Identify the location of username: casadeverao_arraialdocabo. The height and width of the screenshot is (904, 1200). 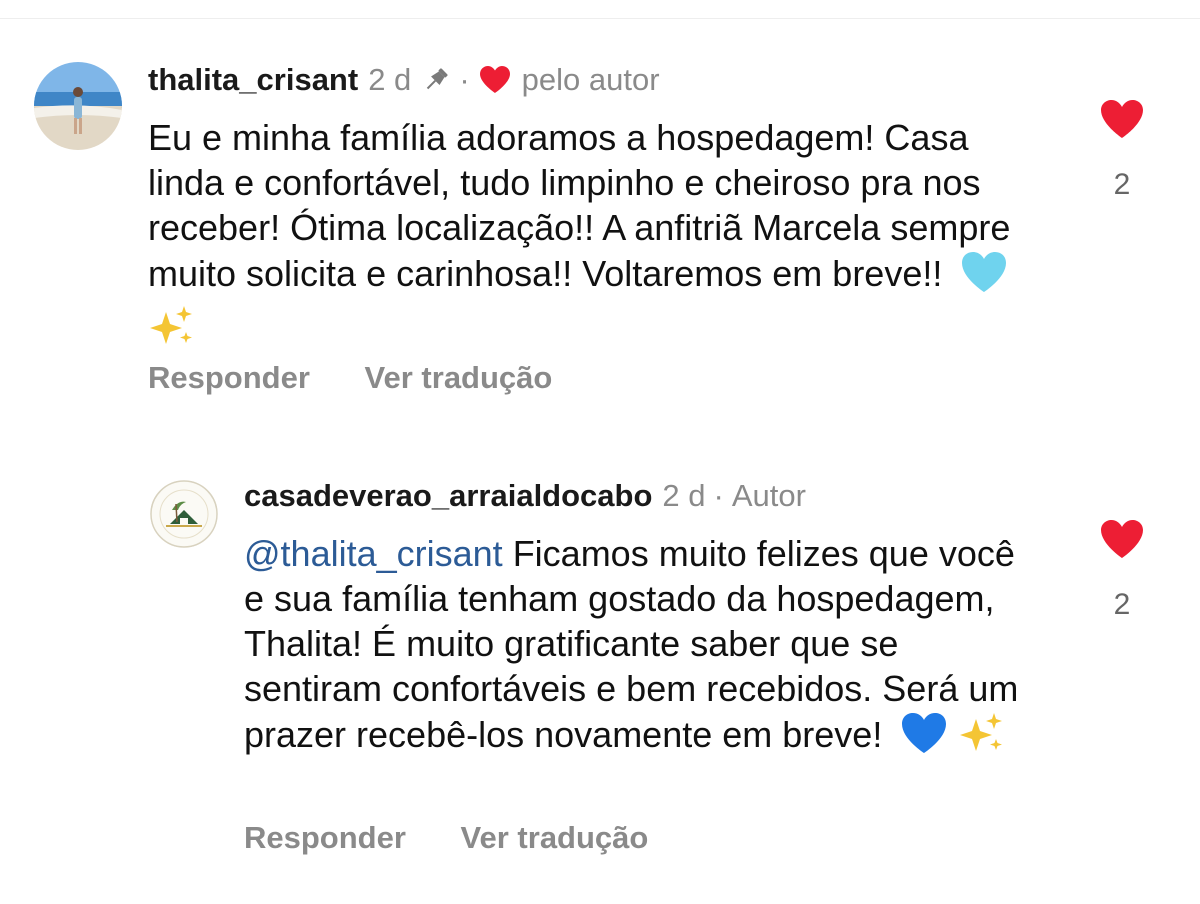
(448, 496).